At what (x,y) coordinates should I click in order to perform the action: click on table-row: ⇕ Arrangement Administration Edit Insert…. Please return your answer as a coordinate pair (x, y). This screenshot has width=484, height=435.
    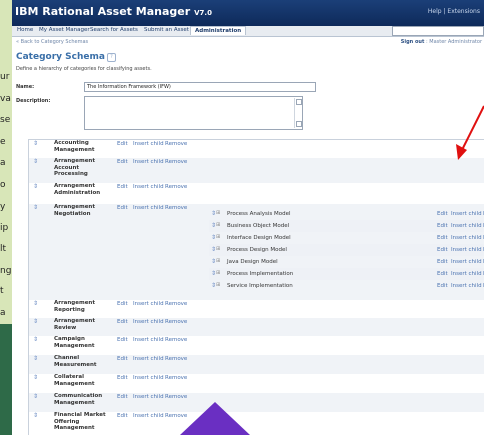
    Looking at the image, I should click on (256, 193).